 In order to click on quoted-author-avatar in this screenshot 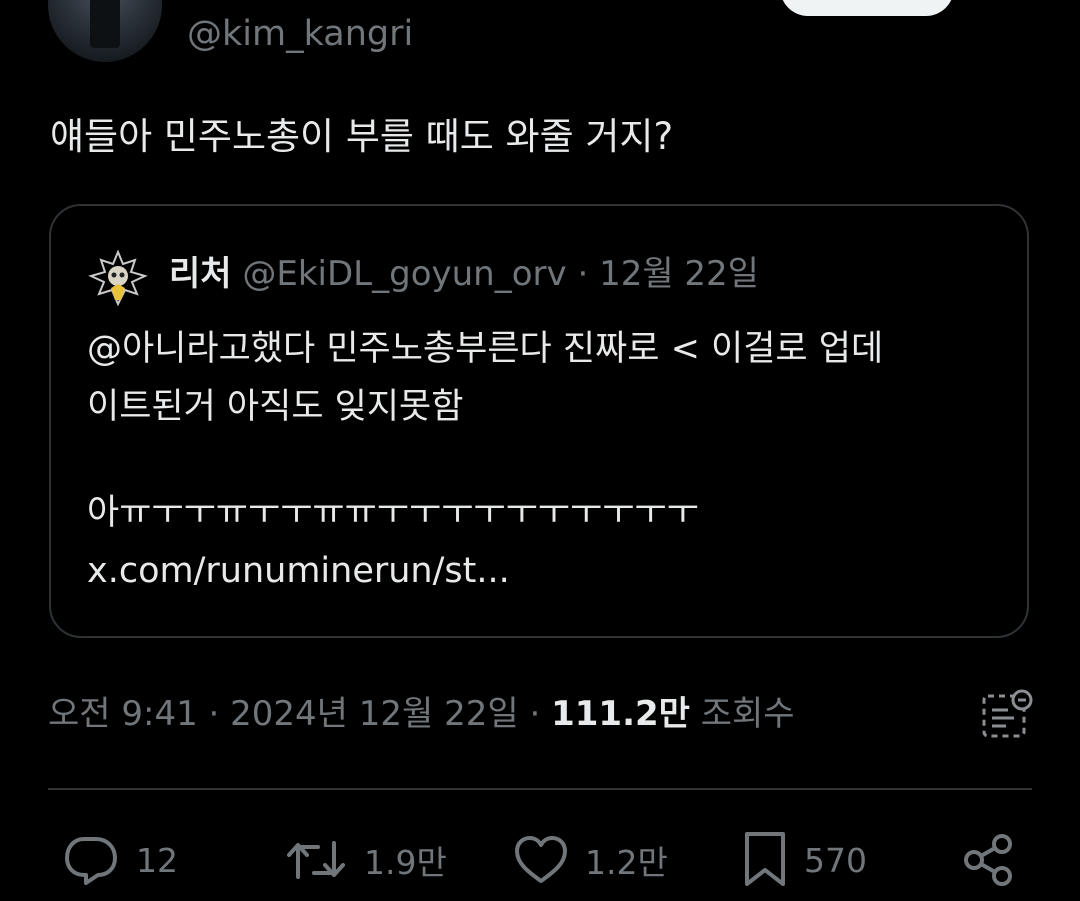, I will do `click(118, 279)`.